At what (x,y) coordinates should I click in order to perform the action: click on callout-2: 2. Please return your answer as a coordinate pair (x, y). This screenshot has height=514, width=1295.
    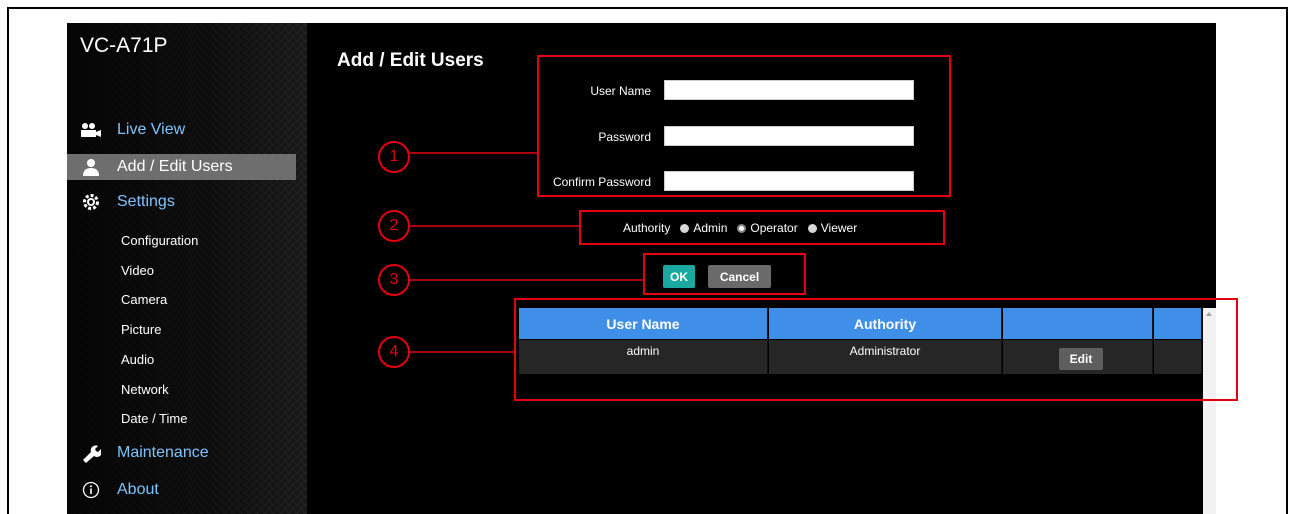
    Looking at the image, I should click on (394, 226).